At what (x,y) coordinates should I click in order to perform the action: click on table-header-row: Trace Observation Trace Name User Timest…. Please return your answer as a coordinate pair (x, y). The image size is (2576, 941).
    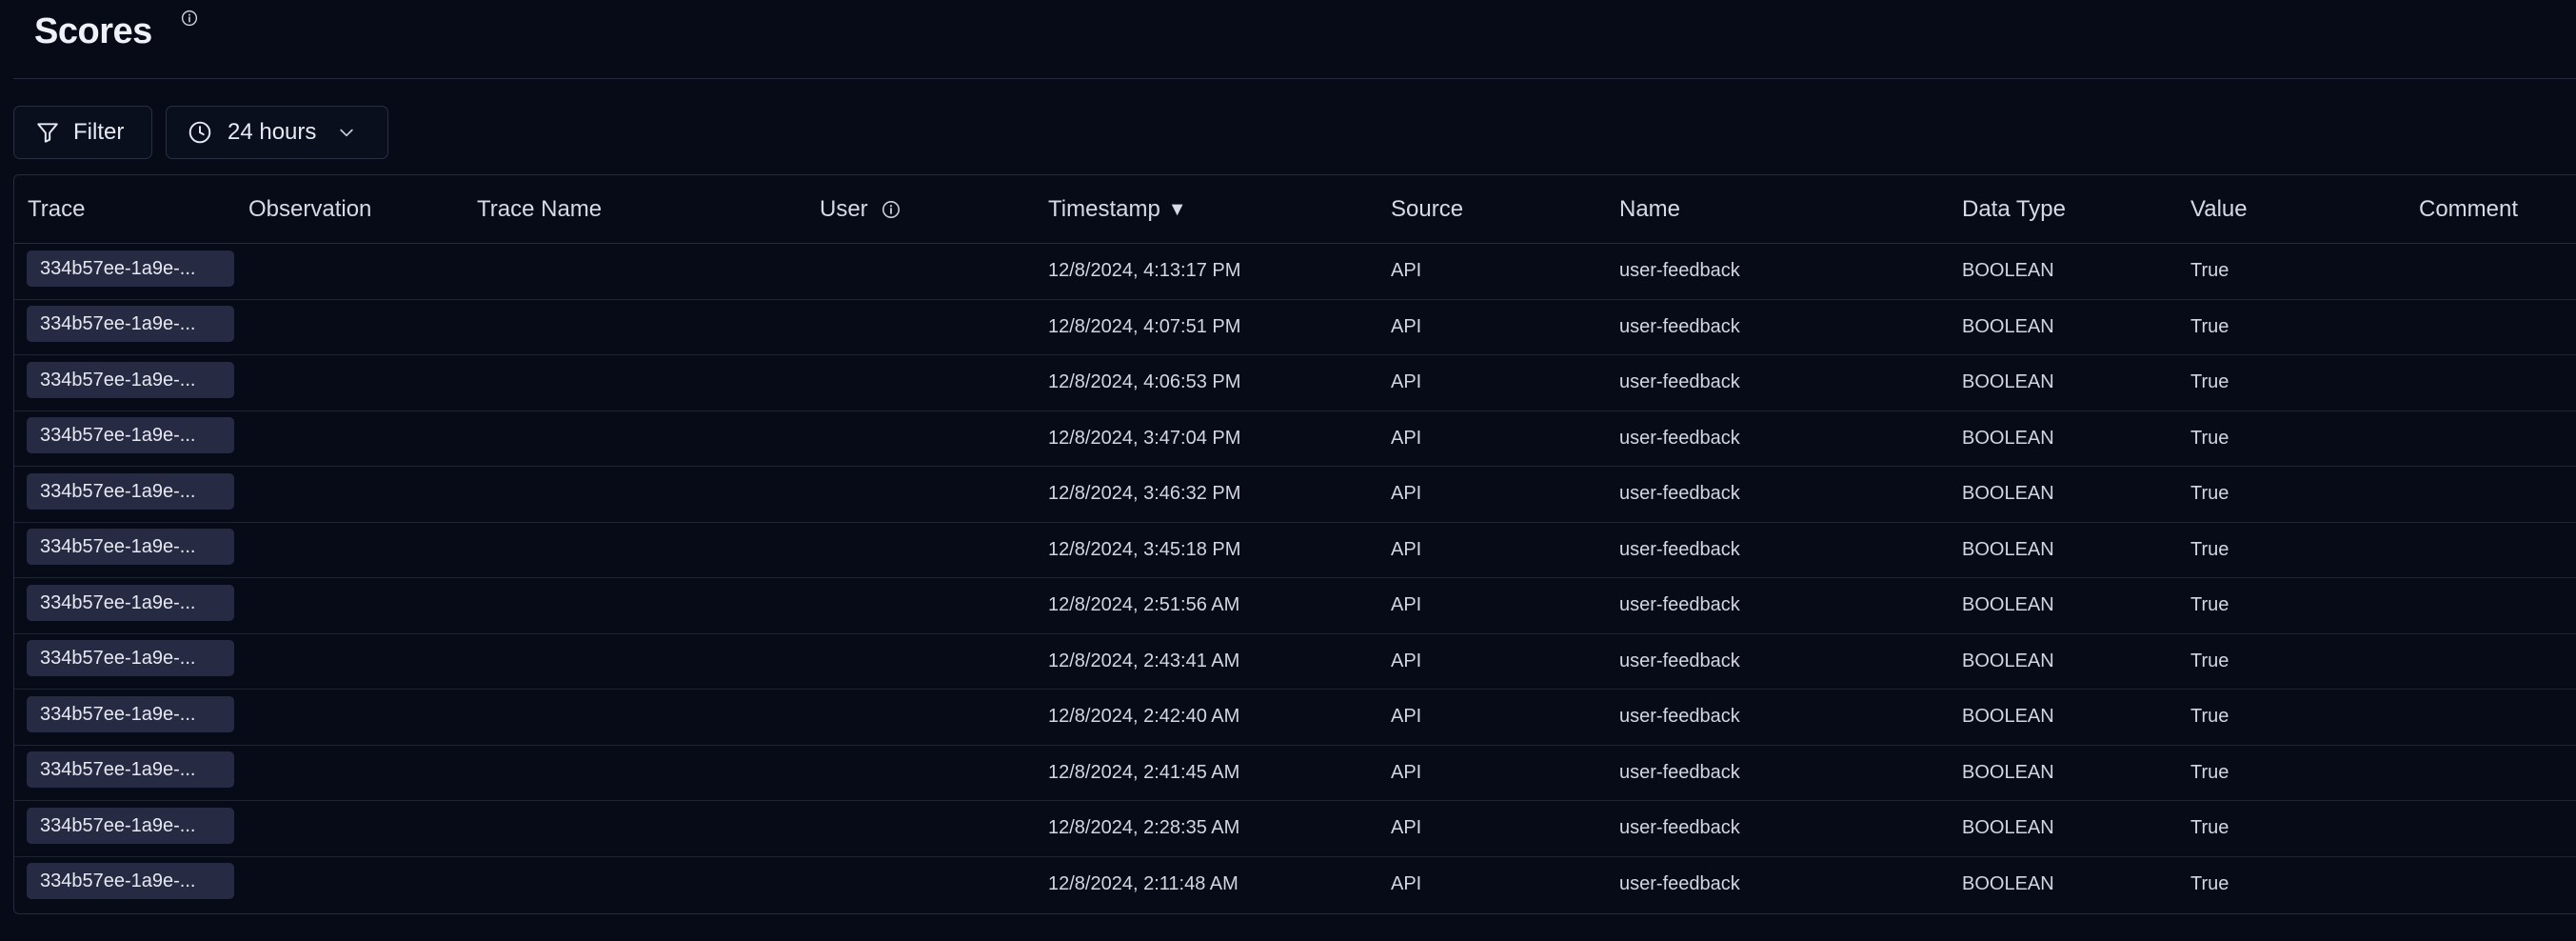
    Looking at the image, I should click on (1295, 209).